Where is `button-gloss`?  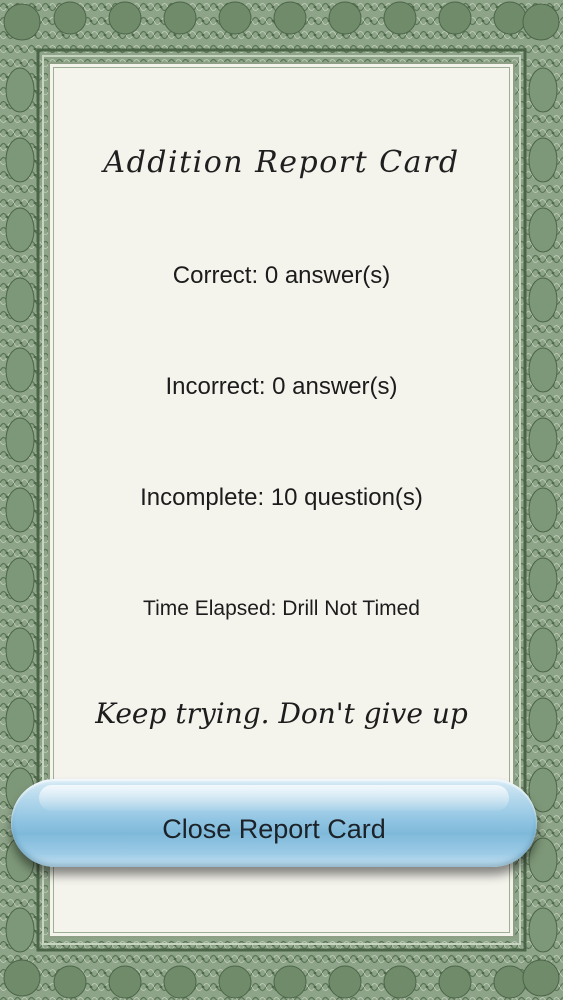 button-gloss is located at coordinates (274, 798).